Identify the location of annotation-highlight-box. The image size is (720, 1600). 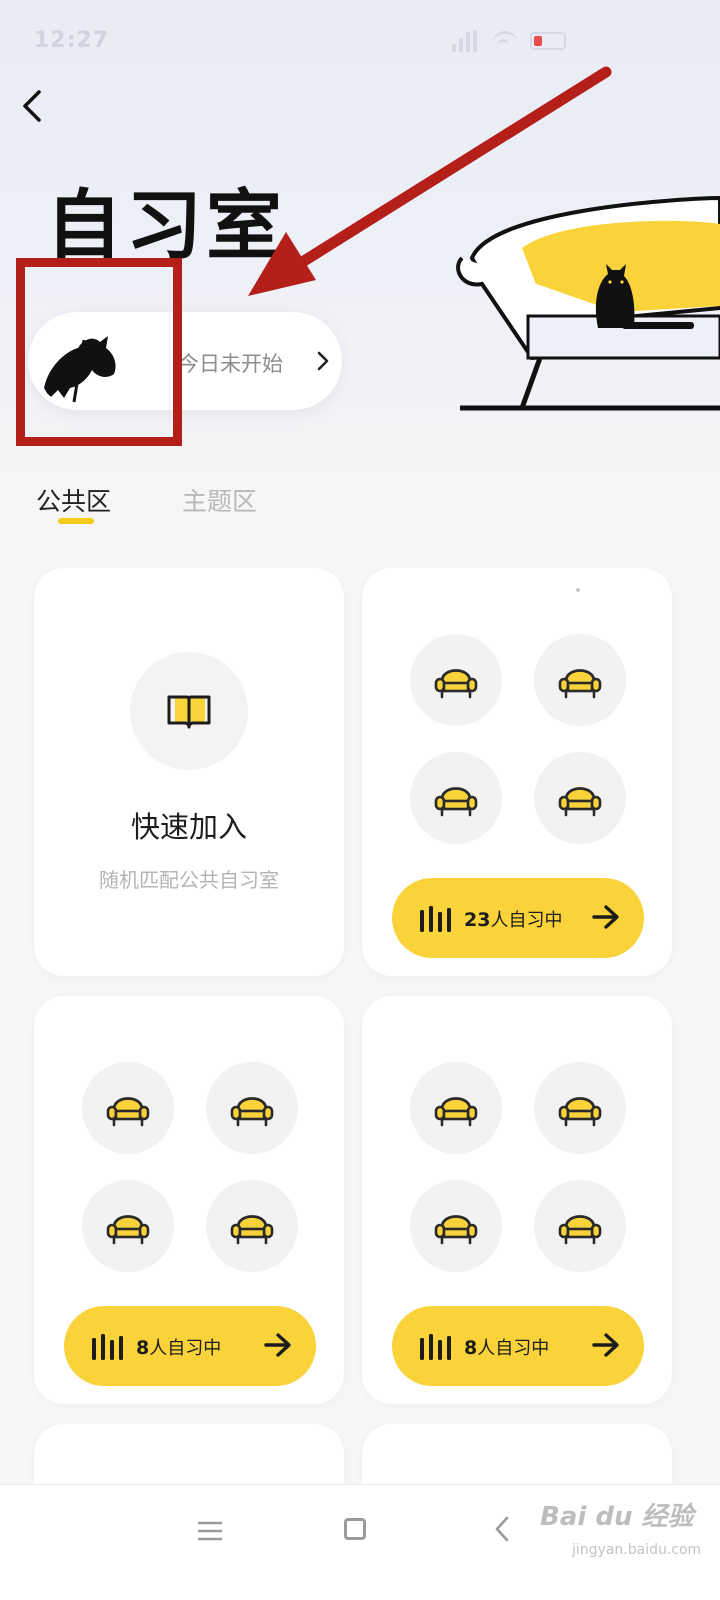
(99, 352).